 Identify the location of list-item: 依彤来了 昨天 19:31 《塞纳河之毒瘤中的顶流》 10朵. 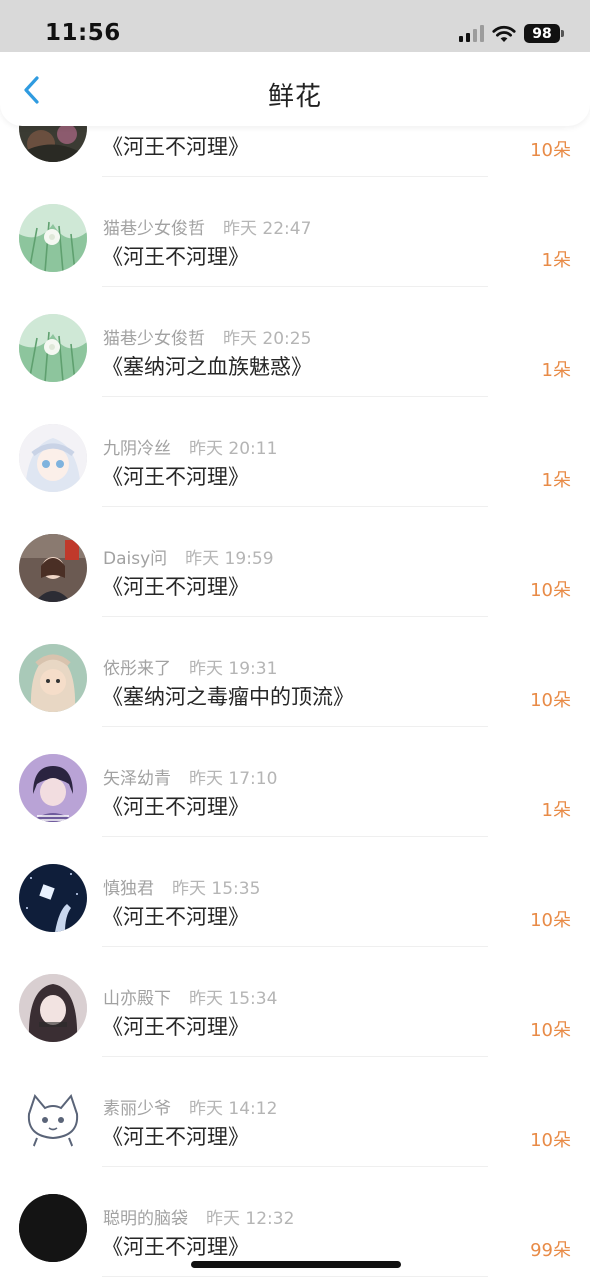
(295, 672).